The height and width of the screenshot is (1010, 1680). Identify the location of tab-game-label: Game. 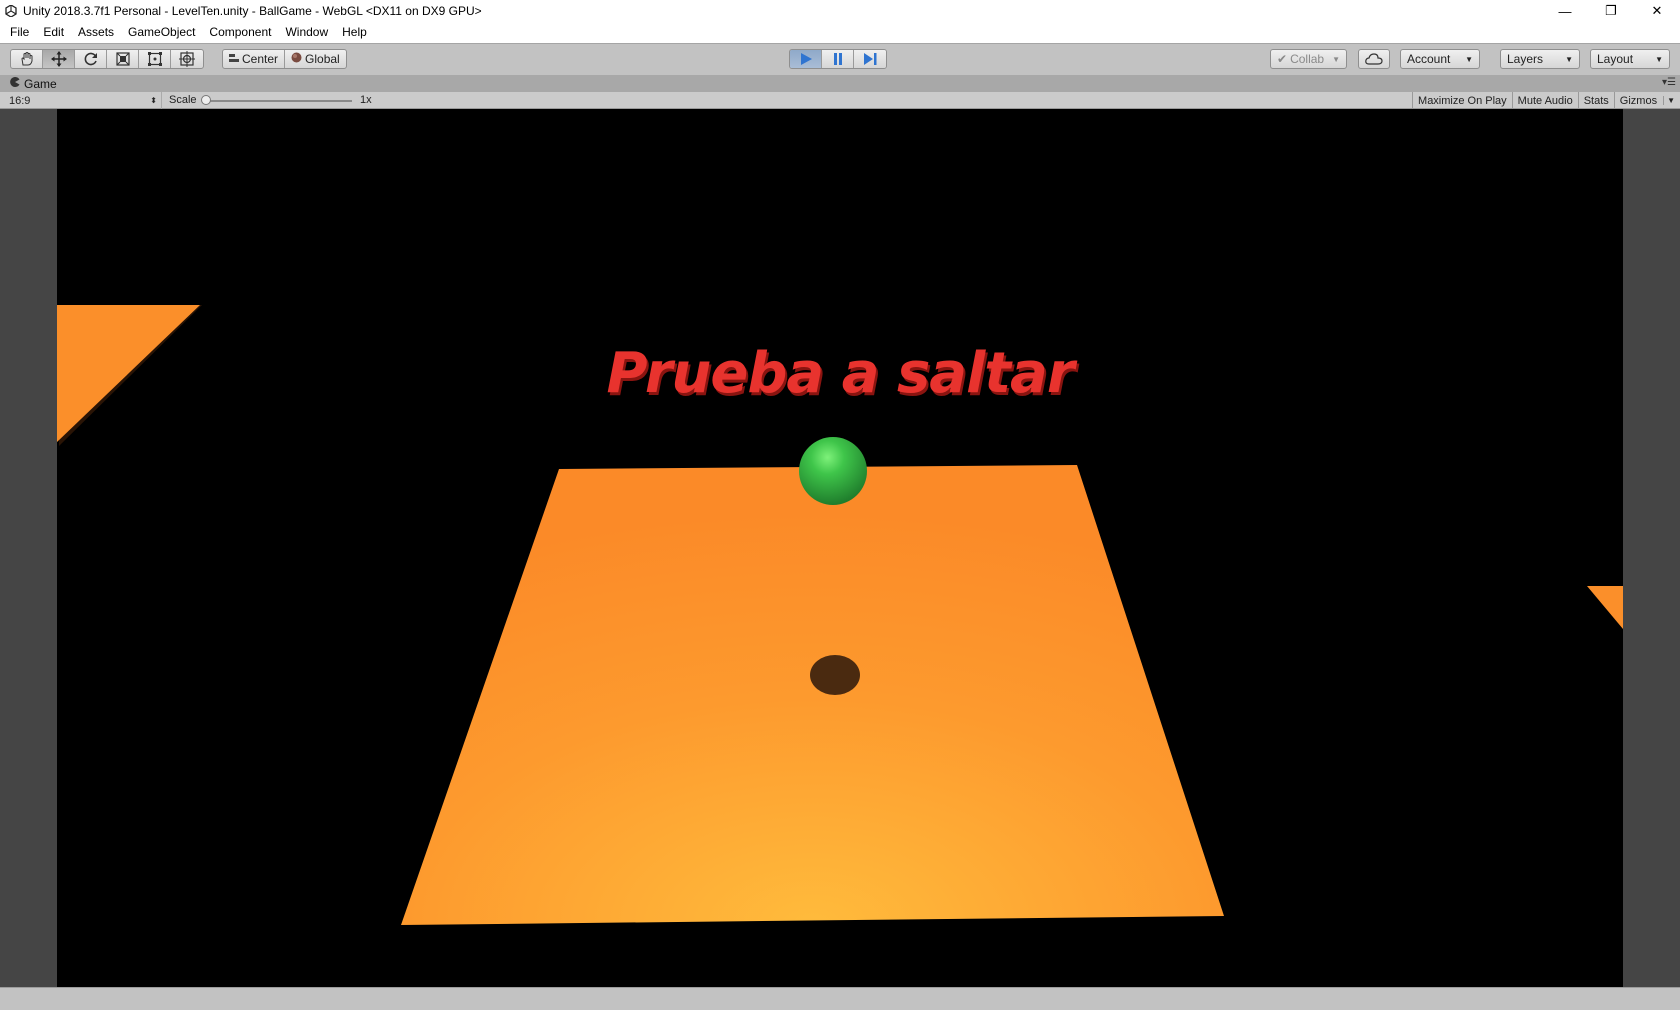
(40, 83).